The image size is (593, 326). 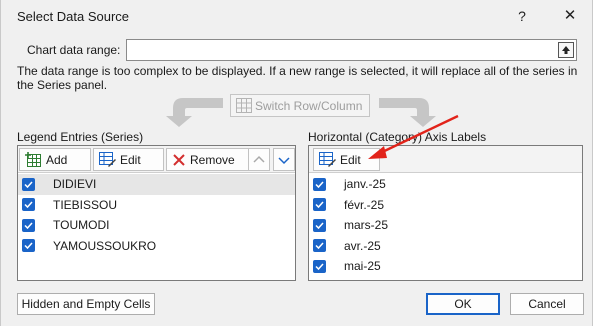 I want to click on edit-series-button: Edit, so click(x=128, y=159).